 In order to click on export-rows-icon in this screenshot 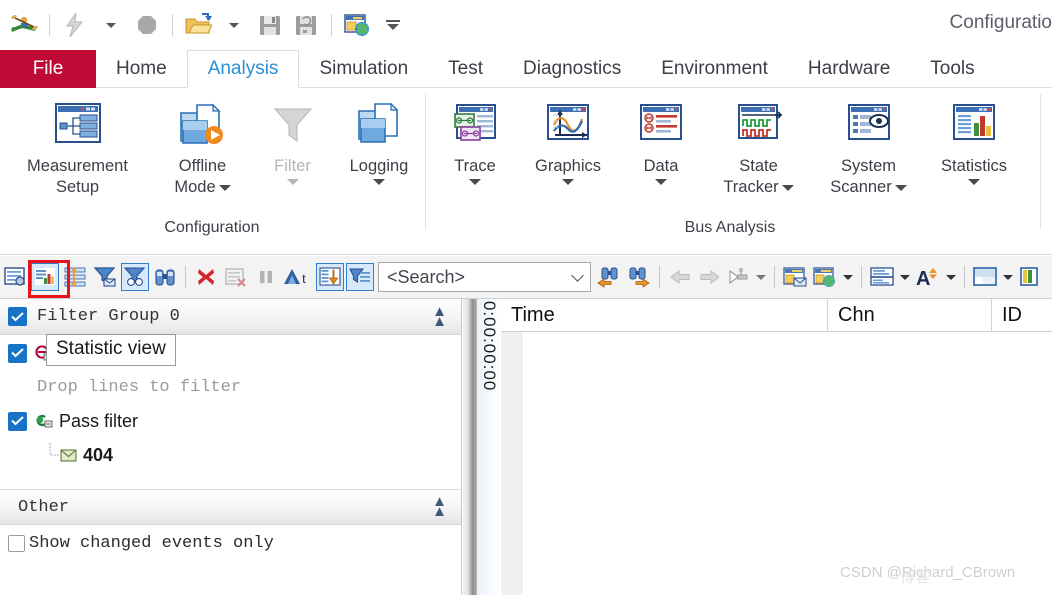, I will do `click(330, 277)`.